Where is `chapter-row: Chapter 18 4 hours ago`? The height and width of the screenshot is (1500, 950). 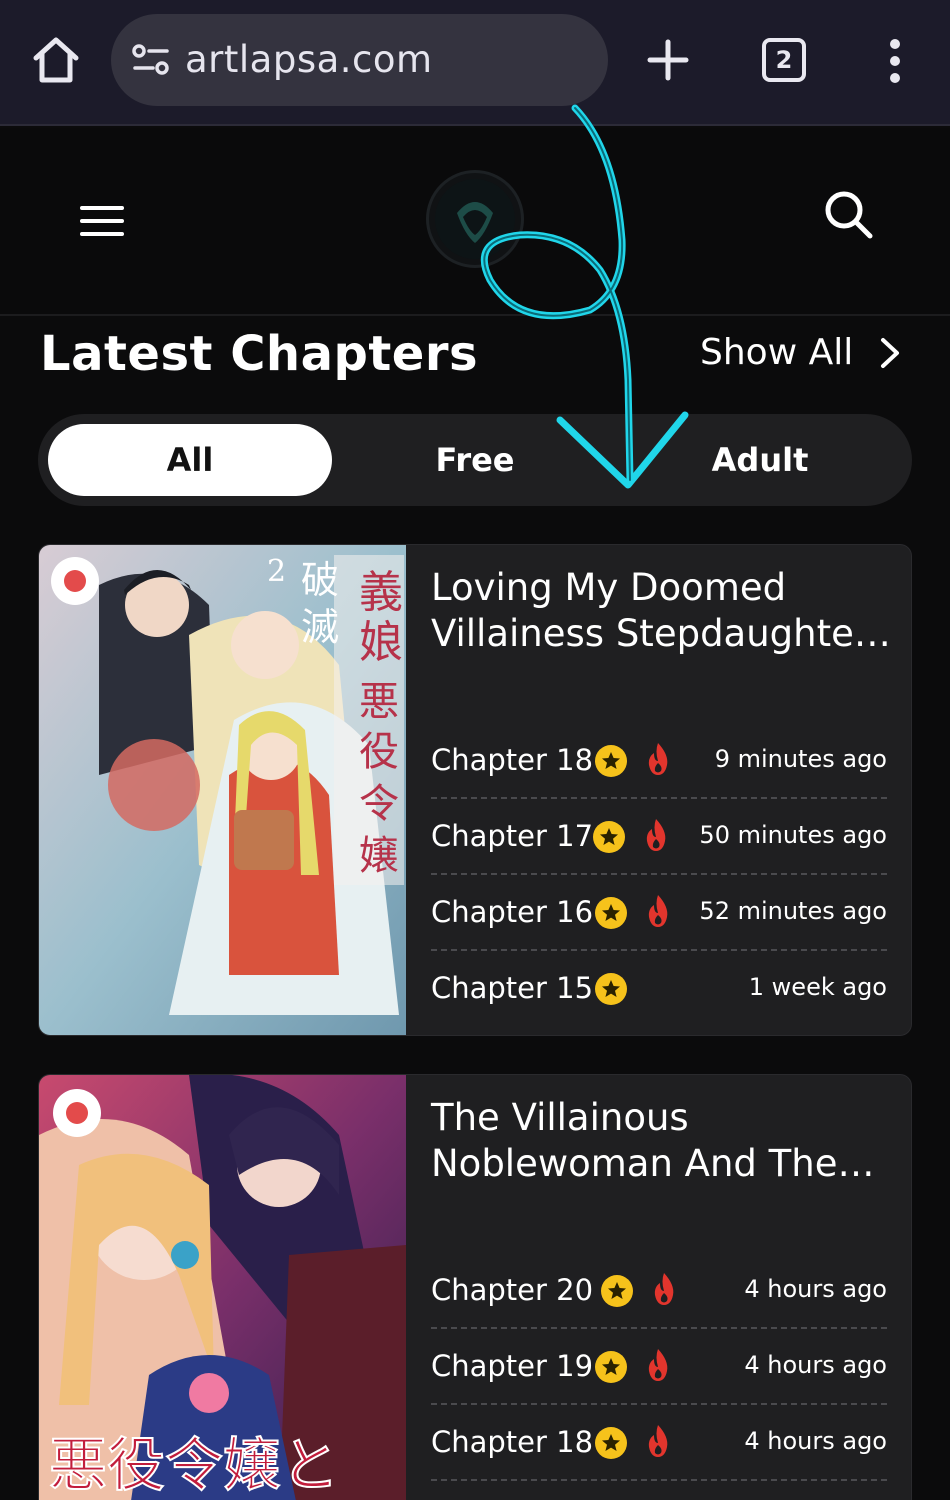 chapter-row: Chapter 18 4 hours ago is located at coordinates (659, 1443).